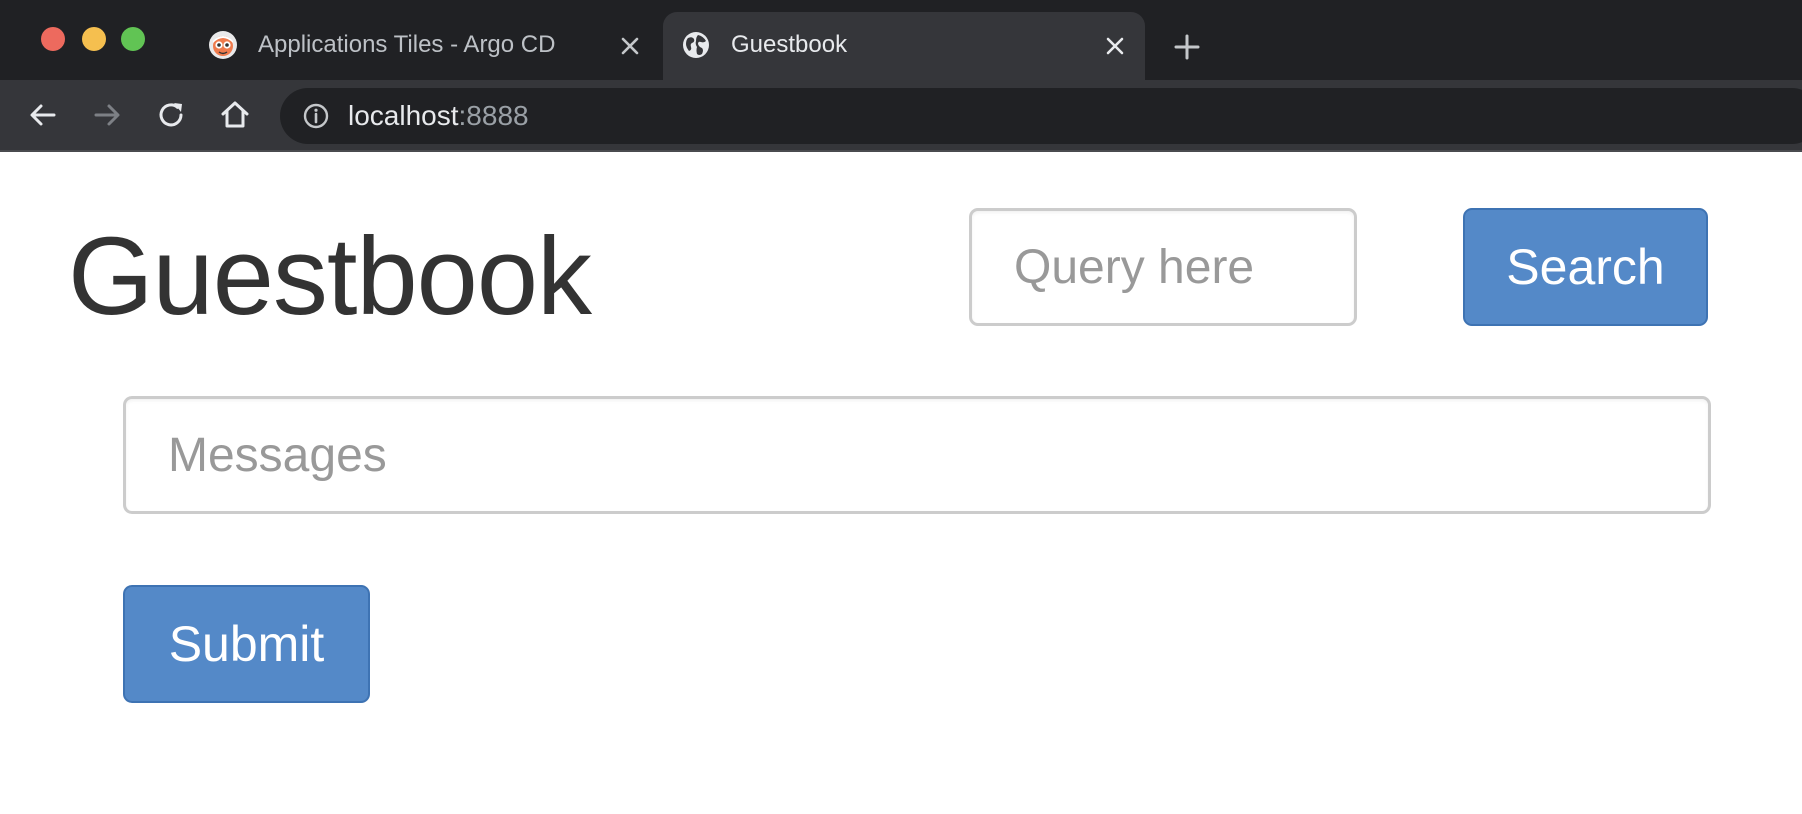  What do you see at coordinates (696, 45) in the screenshot?
I see `globe-icon` at bounding box center [696, 45].